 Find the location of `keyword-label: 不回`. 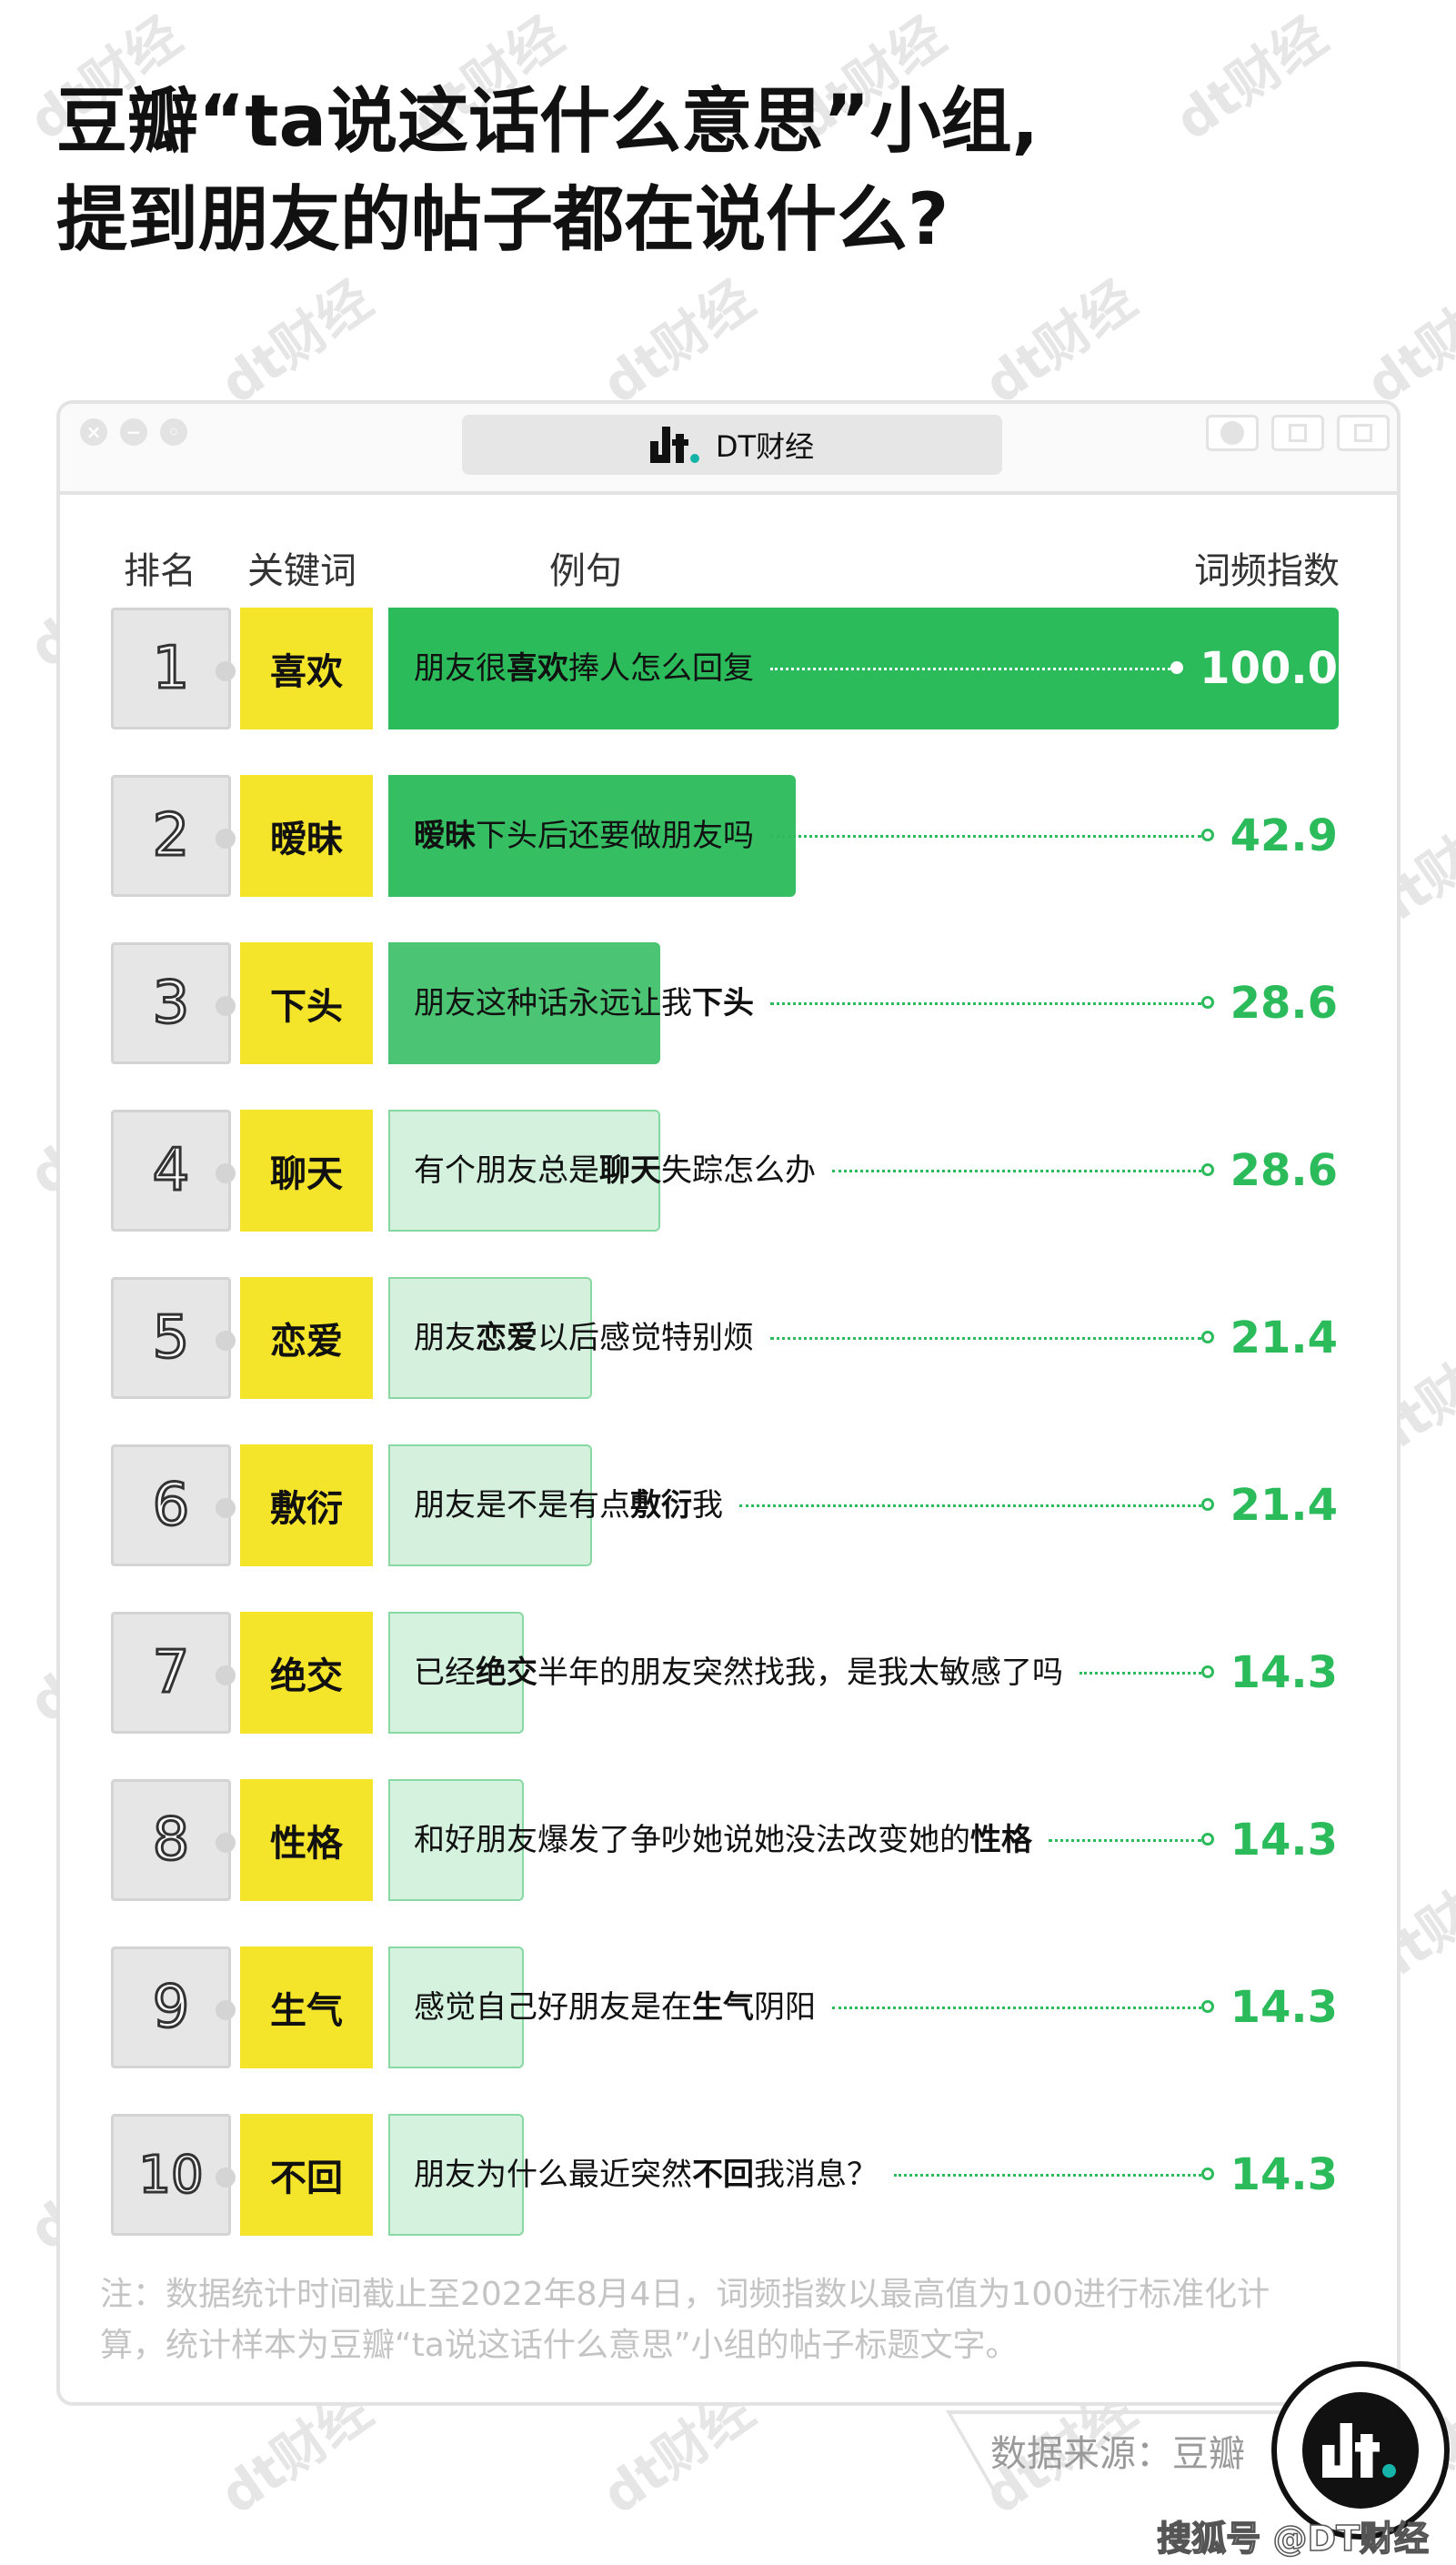

keyword-label: 不回 is located at coordinates (307, 2175).